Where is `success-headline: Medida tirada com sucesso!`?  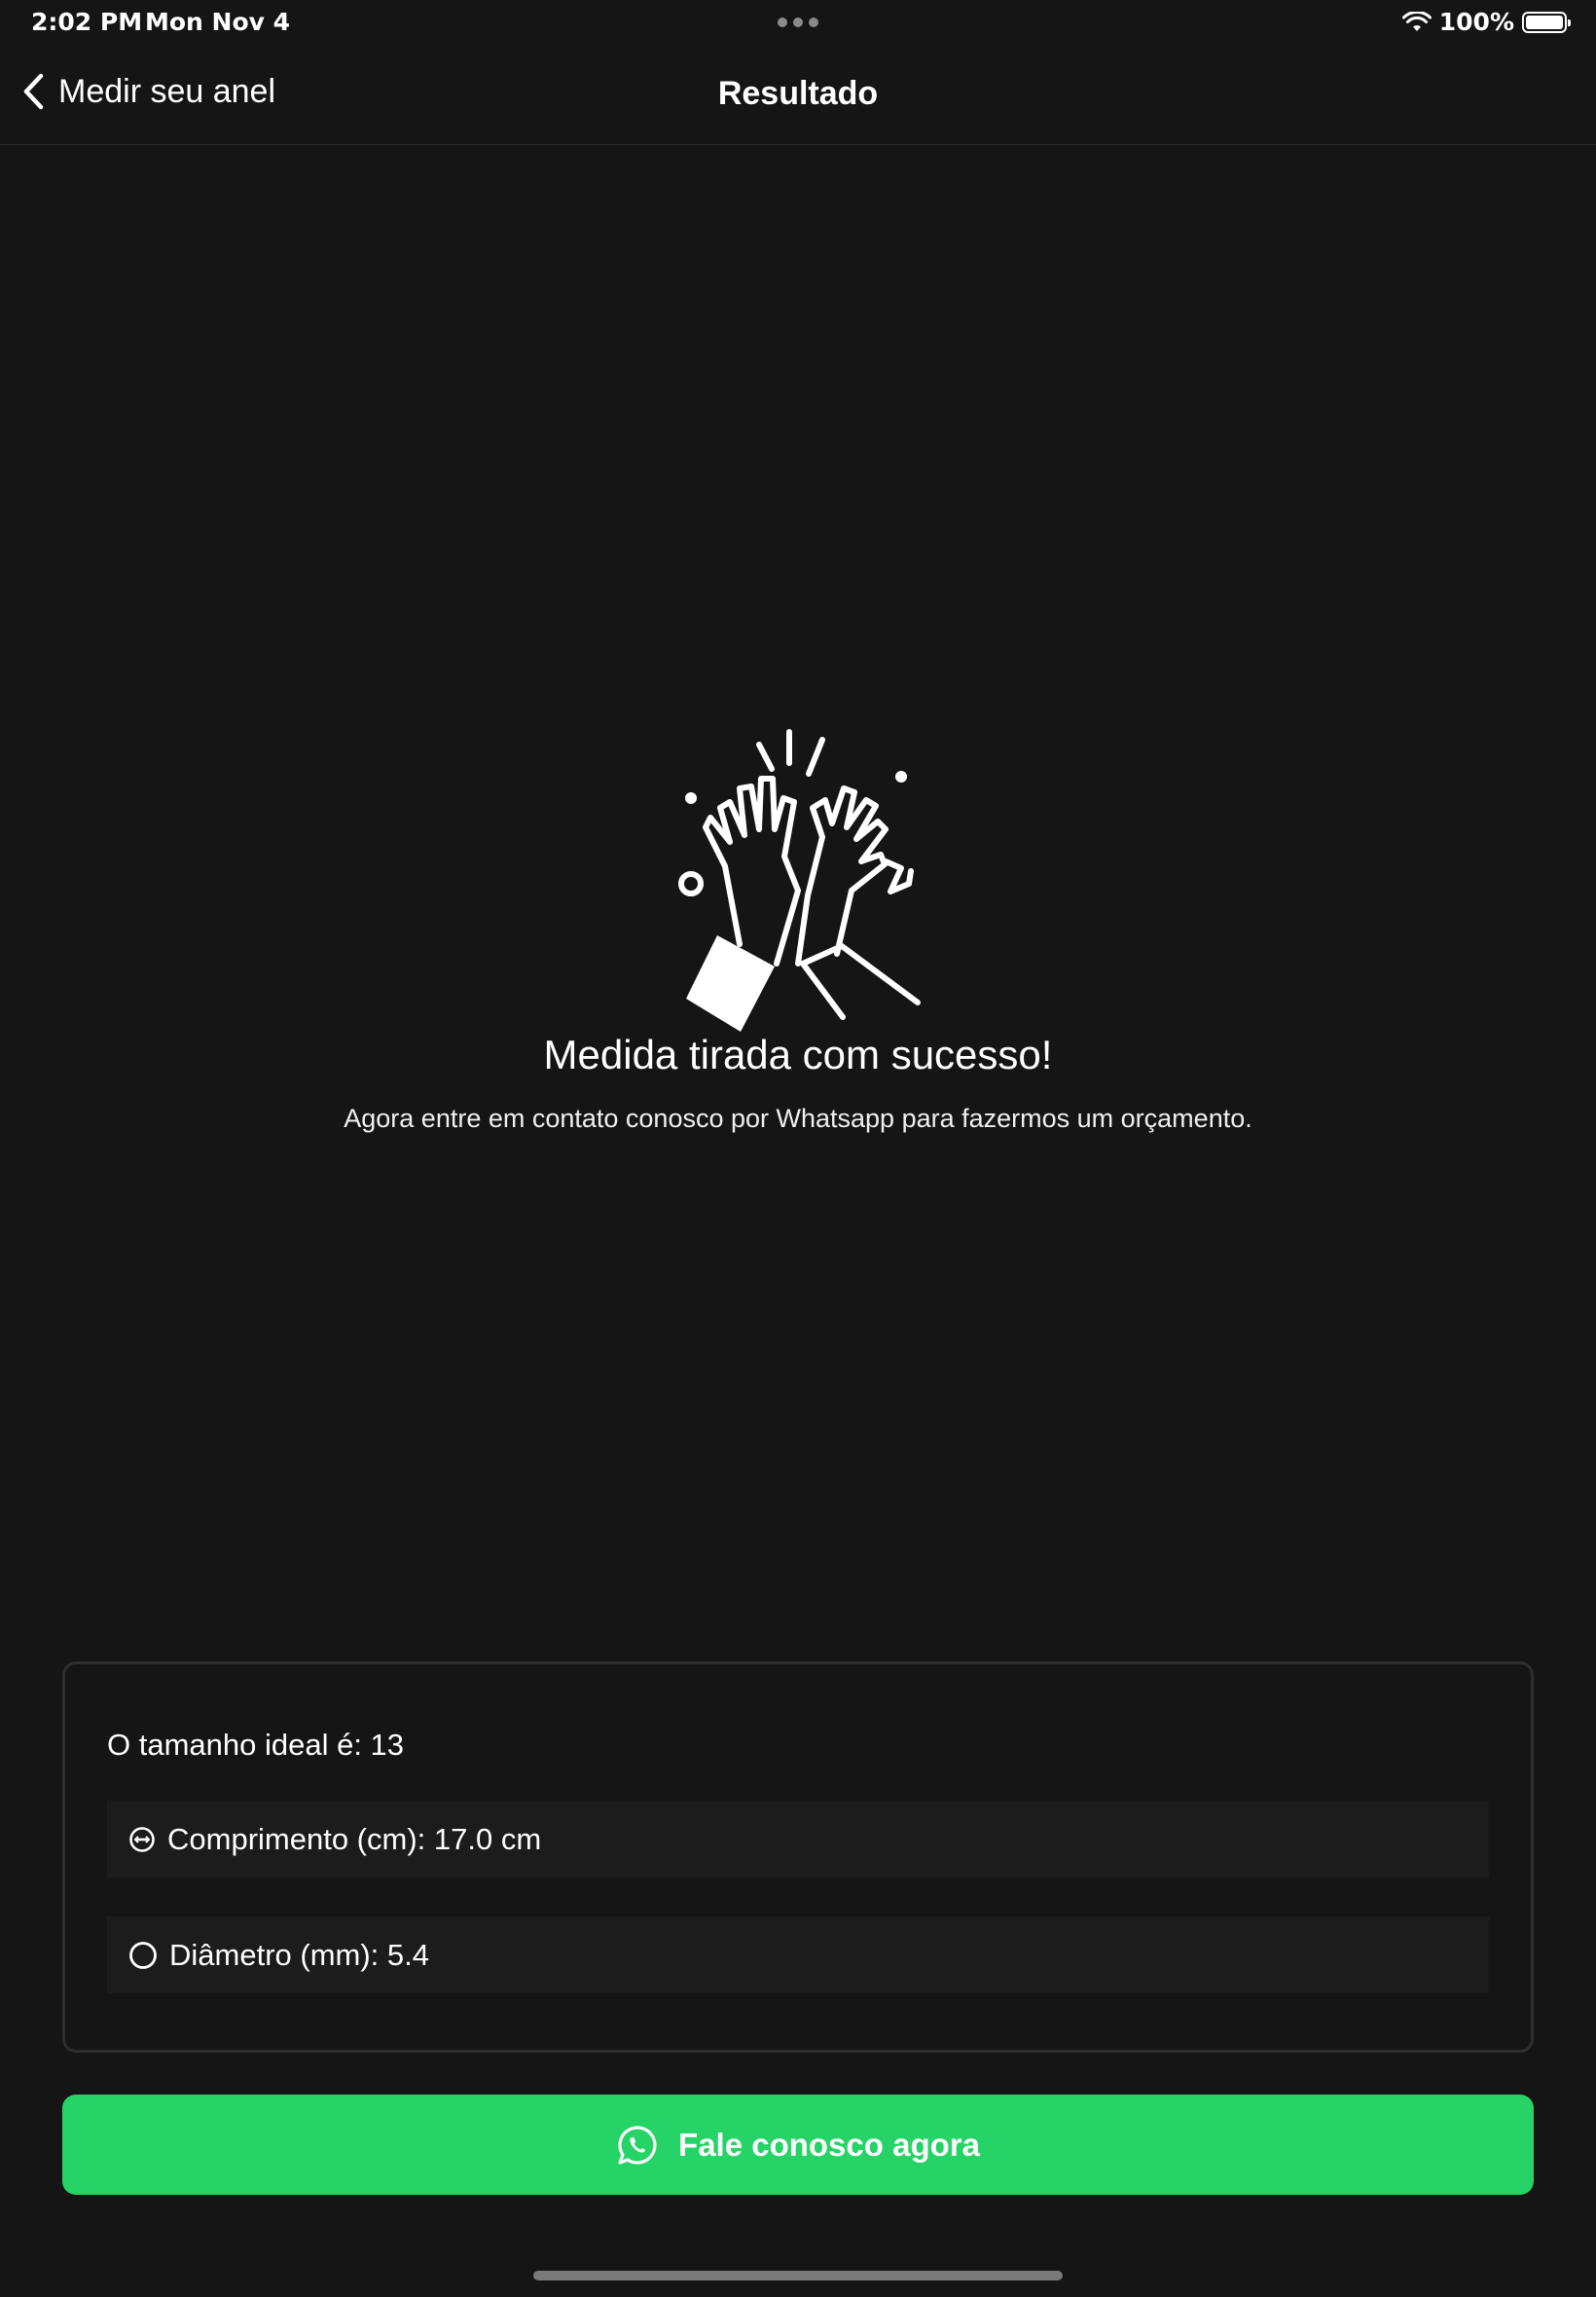
success-headline: Medida tirada com sucesso! is located at coordinates (798, 1054).